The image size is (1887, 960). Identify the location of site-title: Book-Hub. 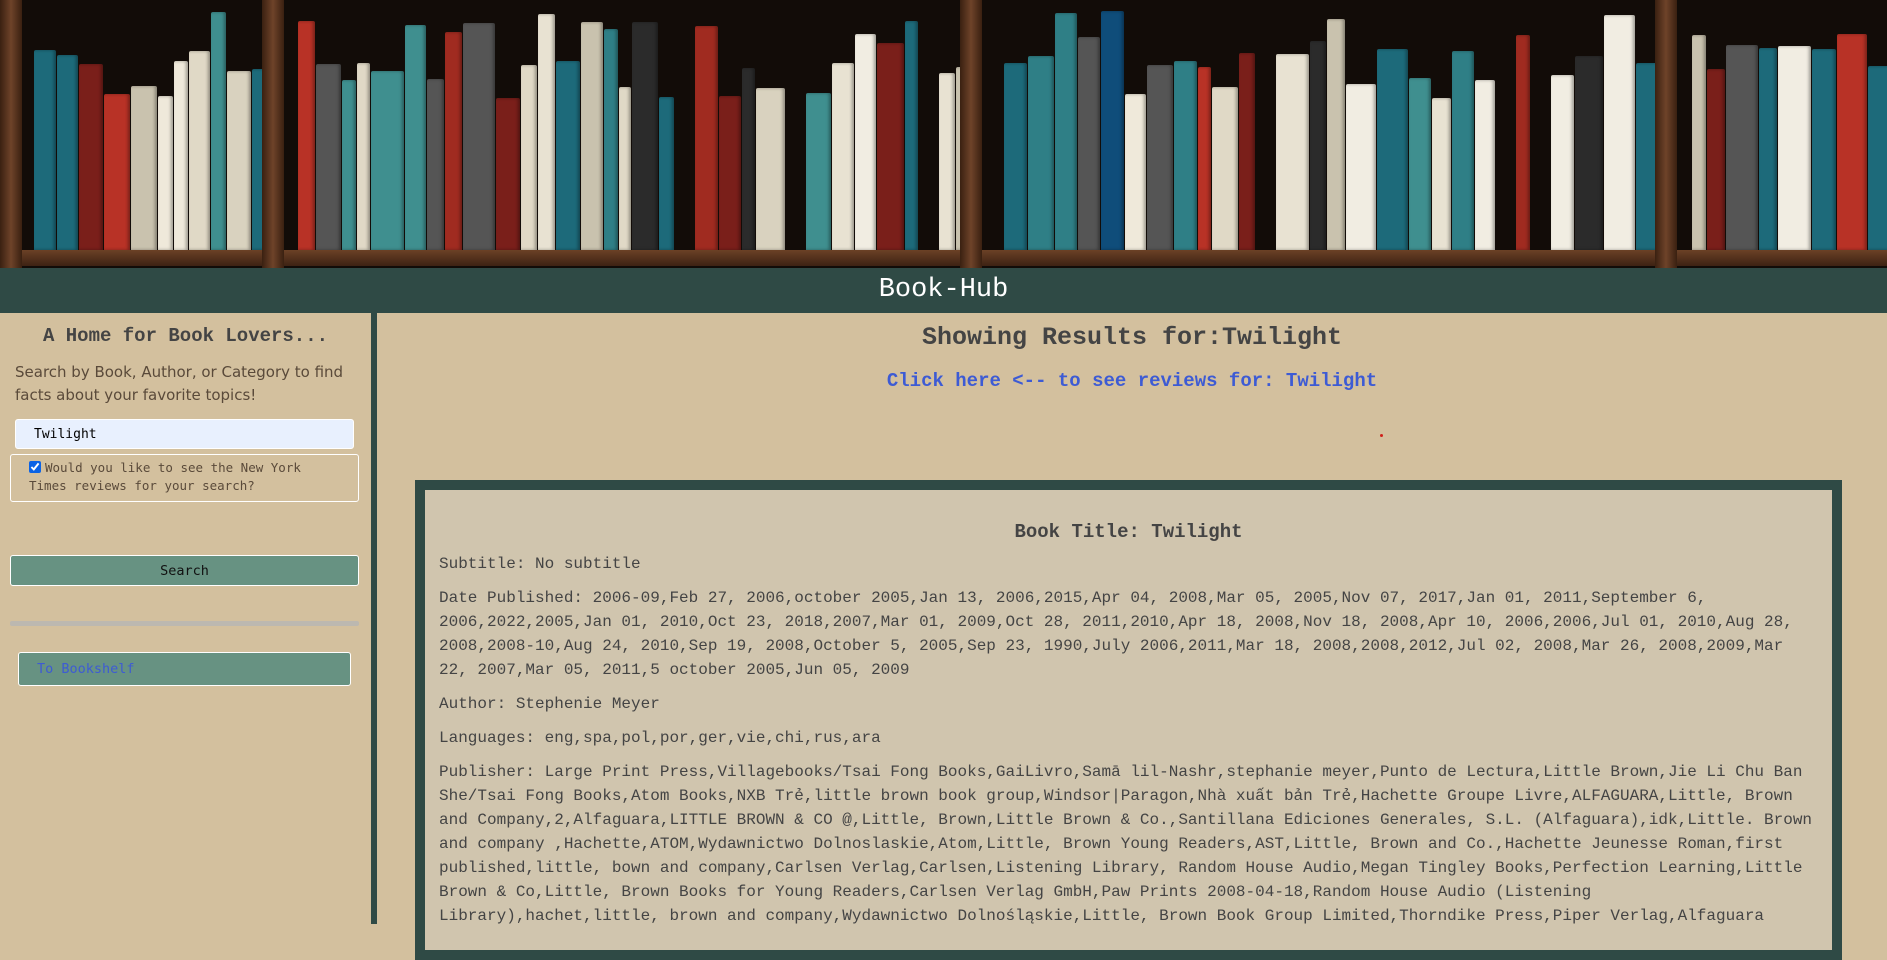
(943, 290).